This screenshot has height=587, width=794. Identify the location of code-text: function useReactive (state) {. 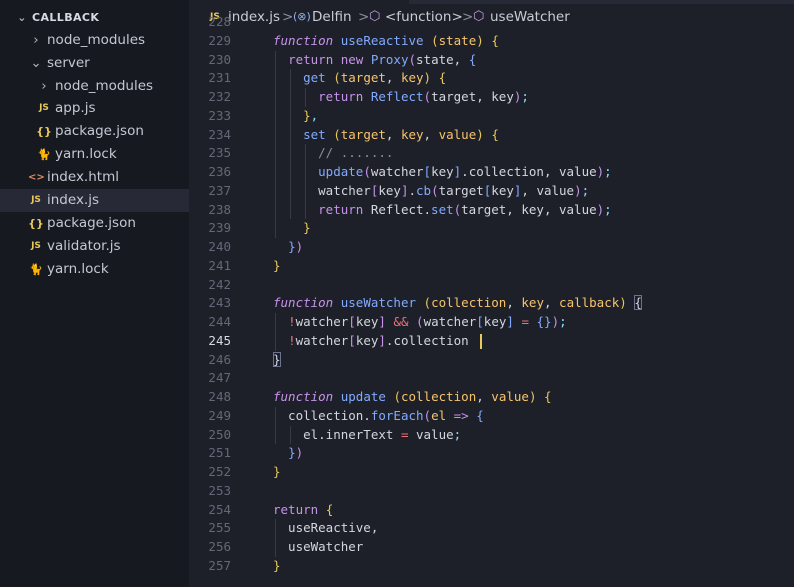
(386, 41).